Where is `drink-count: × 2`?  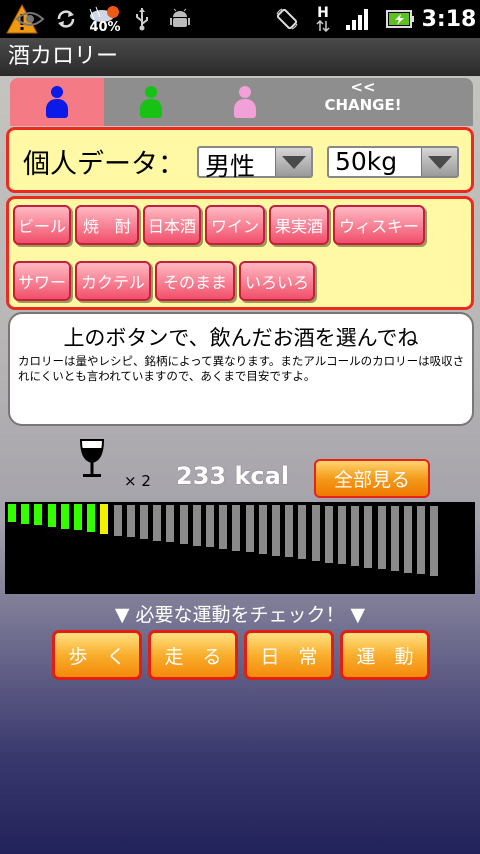
drink-count: × 2 is located at coordinates (137, 481).